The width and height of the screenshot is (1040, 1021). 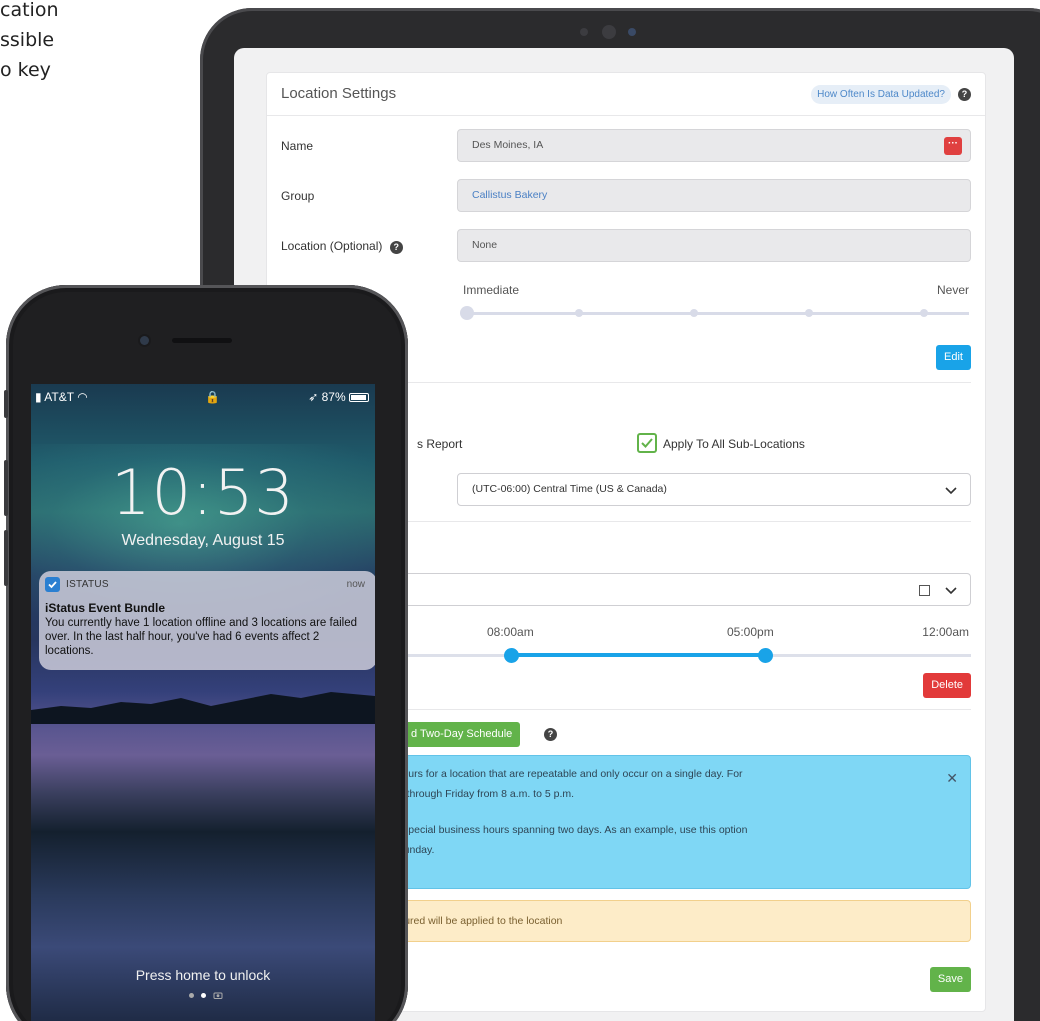 What do you see at coordinates (298, 196) in the screenshot?
I see `group-label: Group` at bounding box center [298, 196].